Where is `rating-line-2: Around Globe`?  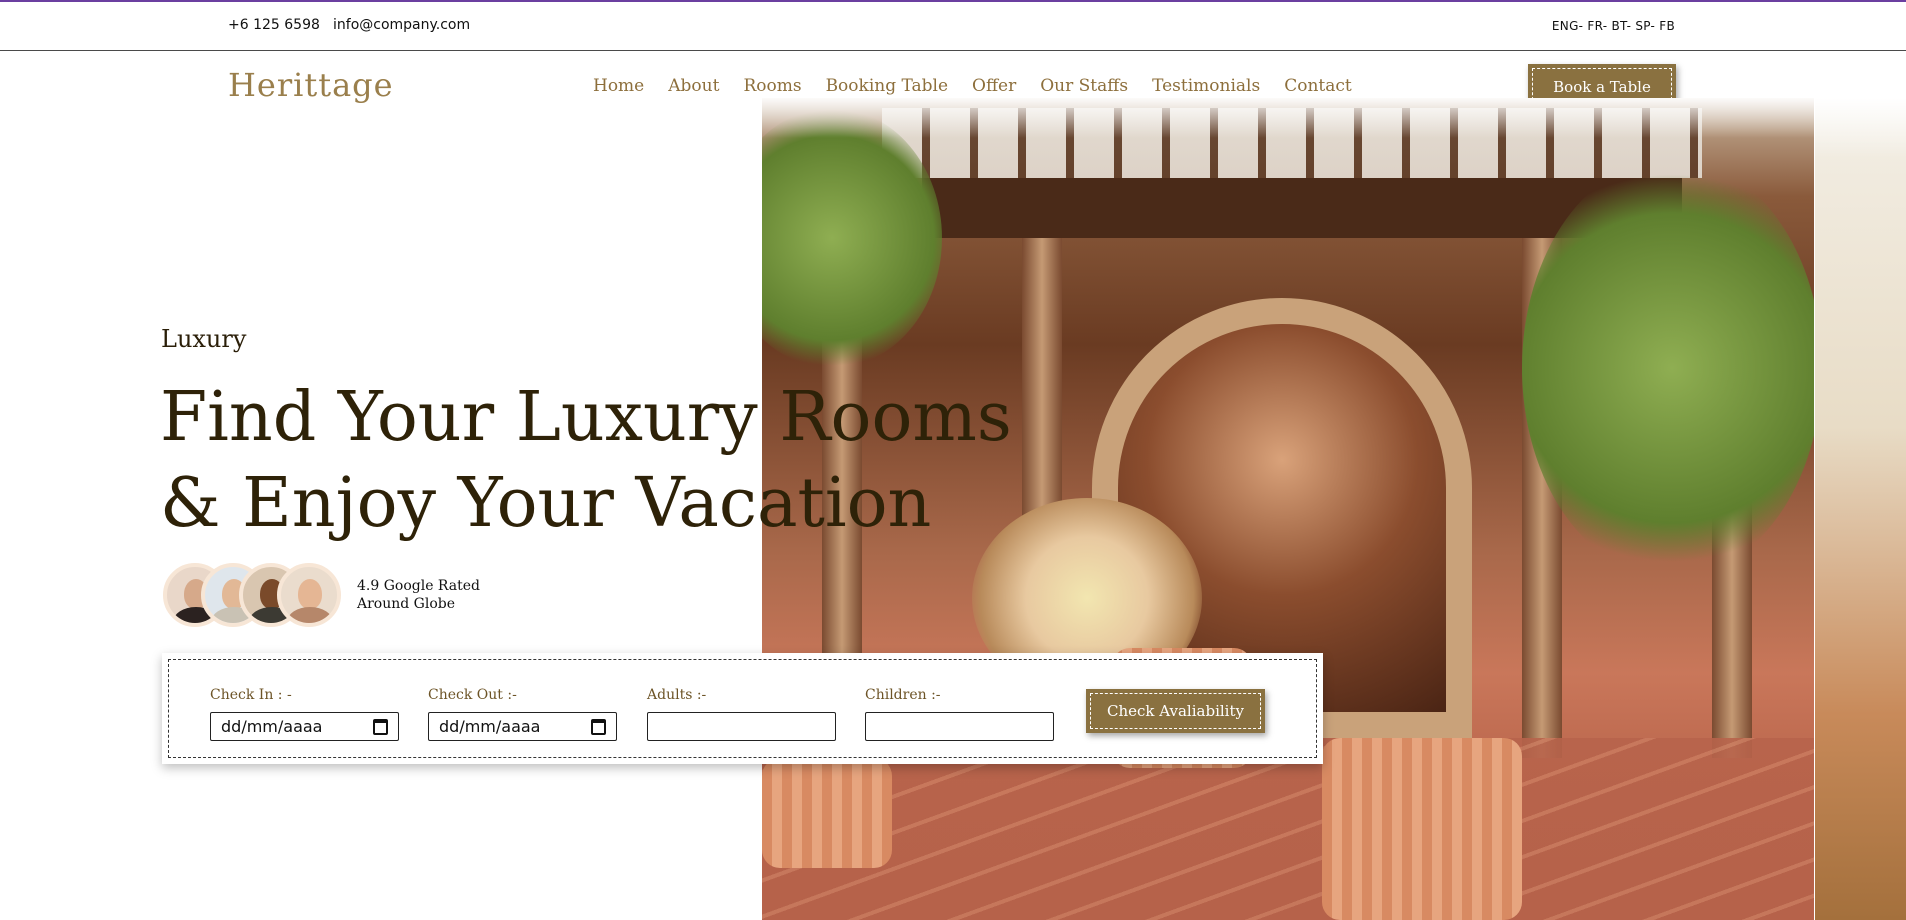 rating-line-2: Around Globe is located at coordinates (406, 604).